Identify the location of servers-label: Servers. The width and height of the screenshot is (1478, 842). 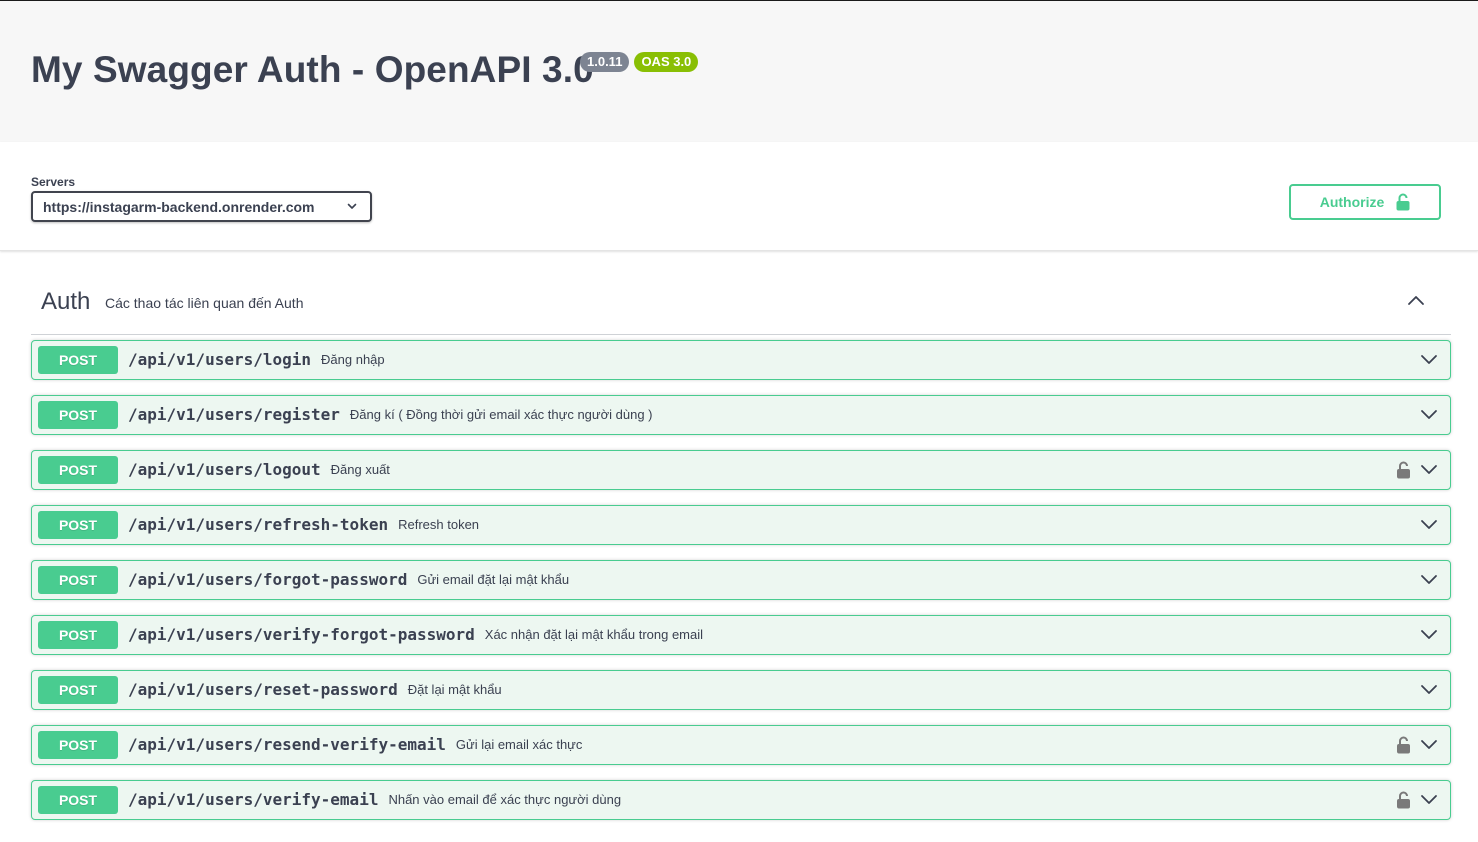
(53, 182).